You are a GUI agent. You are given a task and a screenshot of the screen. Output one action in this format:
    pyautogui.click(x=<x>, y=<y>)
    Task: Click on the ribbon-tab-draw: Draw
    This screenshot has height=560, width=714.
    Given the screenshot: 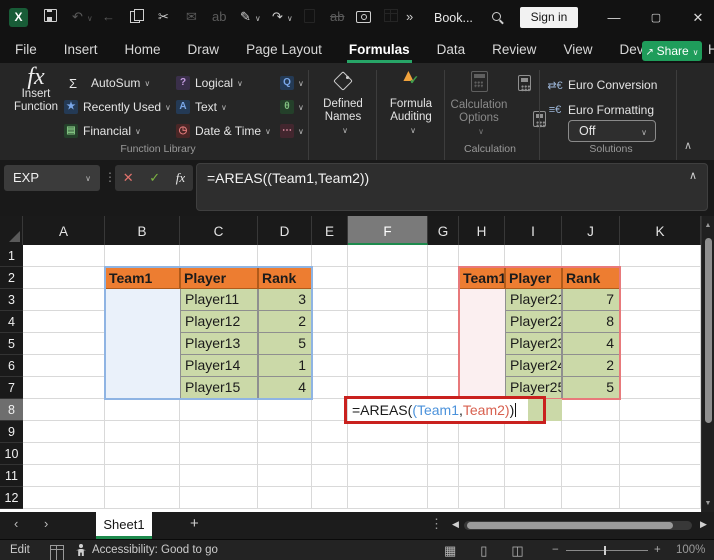 What is the action you would take?
    pyautogui.click(x=204, y=49)
    